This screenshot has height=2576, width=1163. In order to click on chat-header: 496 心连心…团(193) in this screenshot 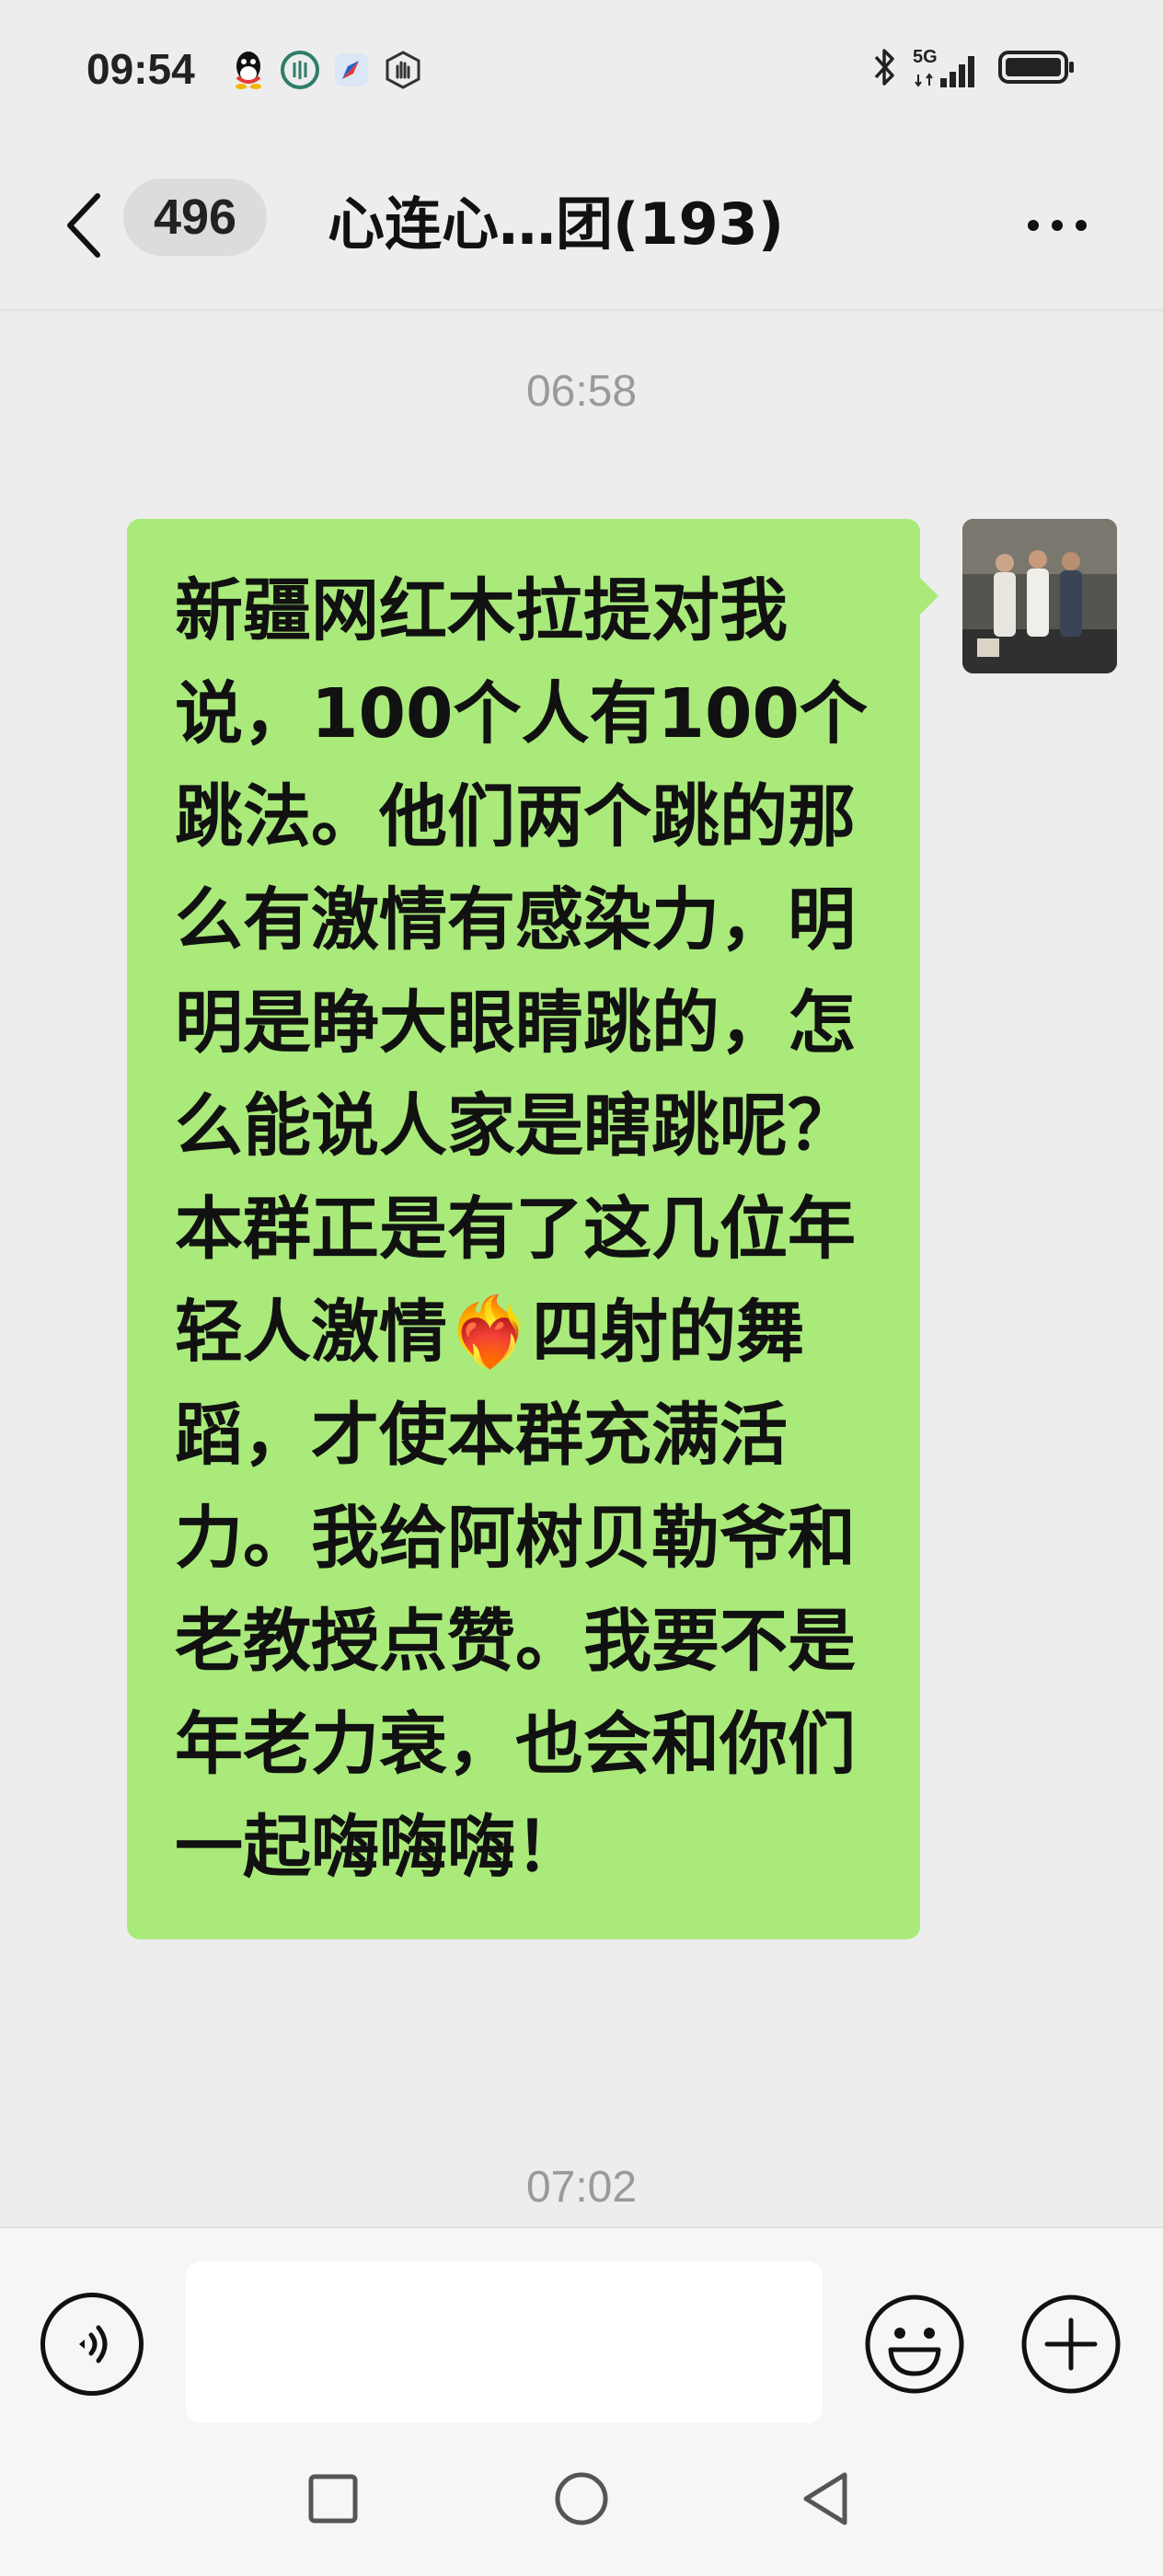, I will do `click(581, 229)`.